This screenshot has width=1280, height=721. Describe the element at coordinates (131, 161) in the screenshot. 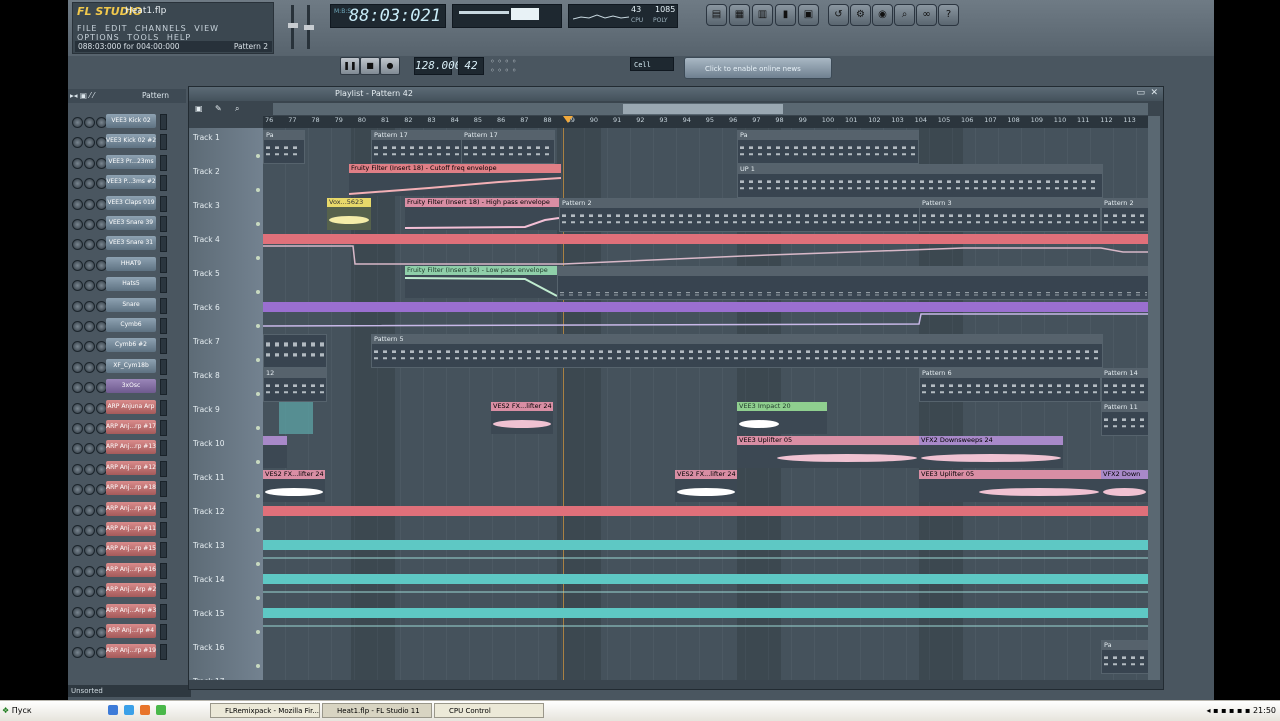

I see `channel-button: VEE3 Pr...23ms` at that location.